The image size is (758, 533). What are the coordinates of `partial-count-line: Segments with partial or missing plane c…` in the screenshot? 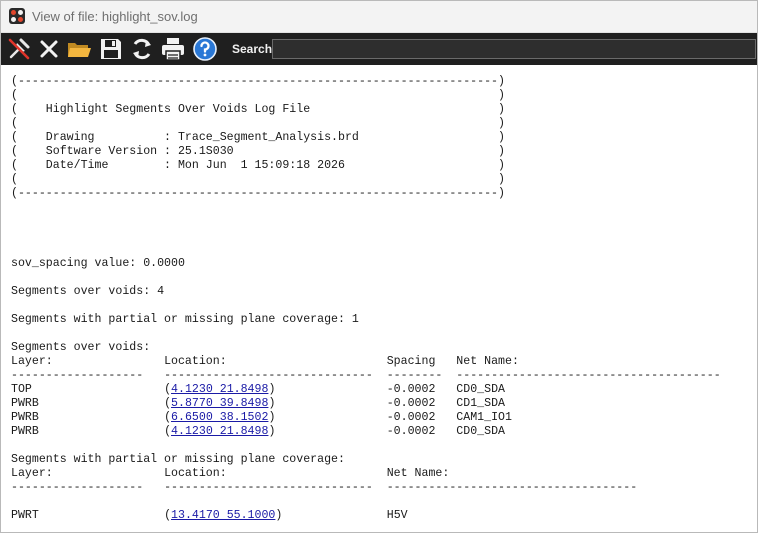 It's located at (185, 319).